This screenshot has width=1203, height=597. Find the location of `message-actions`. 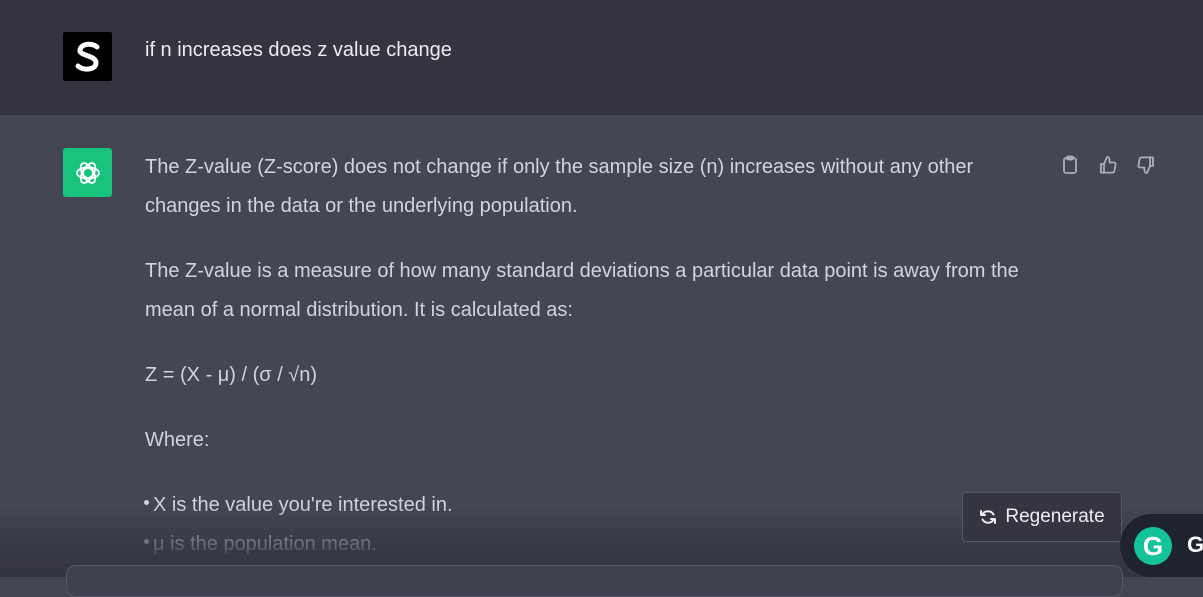

message-actions is located at coordinates (1108, 165).